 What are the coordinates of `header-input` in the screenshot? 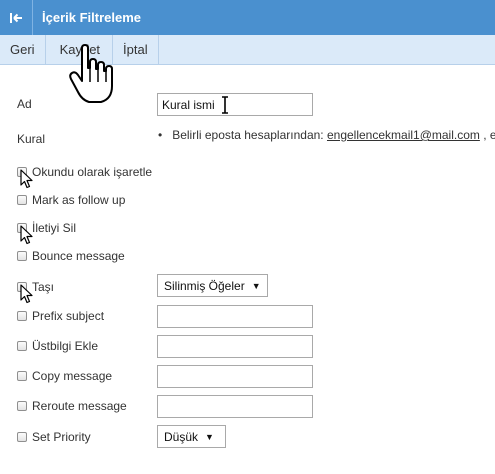 It's located at (235, 346).